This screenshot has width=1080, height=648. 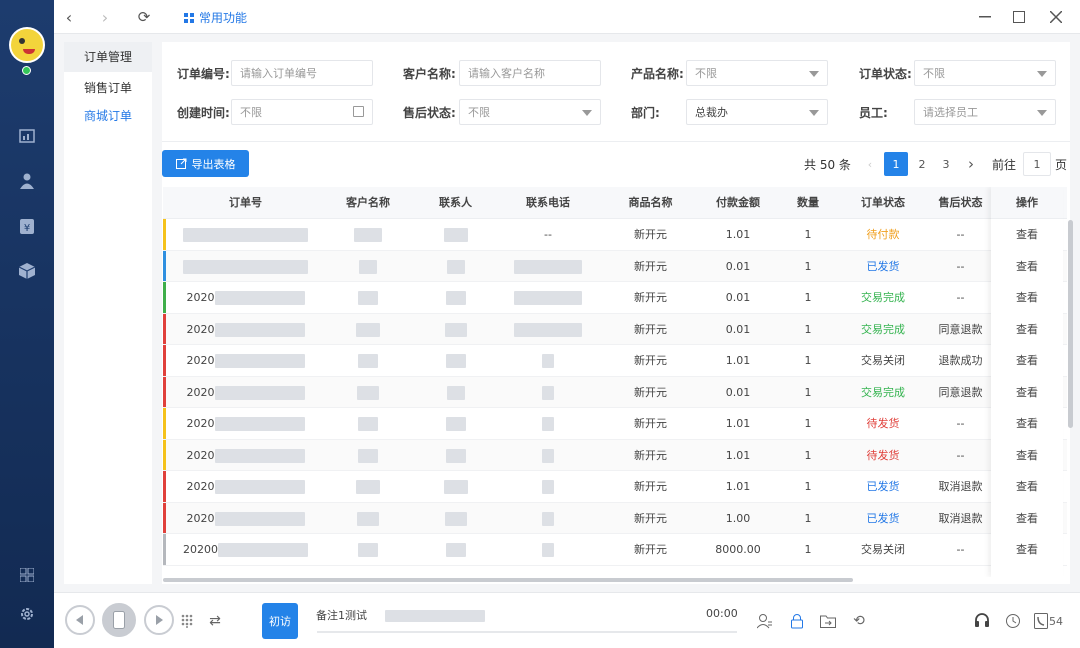 What do you see at coordinates (203, 112) in the screenshot?
I see `filter-label: 创建时间:` at bounding box center [203, 112].